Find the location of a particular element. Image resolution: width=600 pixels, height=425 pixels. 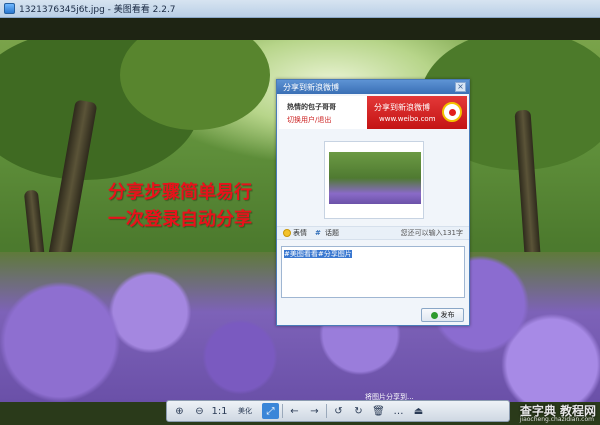

close-icon: × is located at coordinates (460, 87).